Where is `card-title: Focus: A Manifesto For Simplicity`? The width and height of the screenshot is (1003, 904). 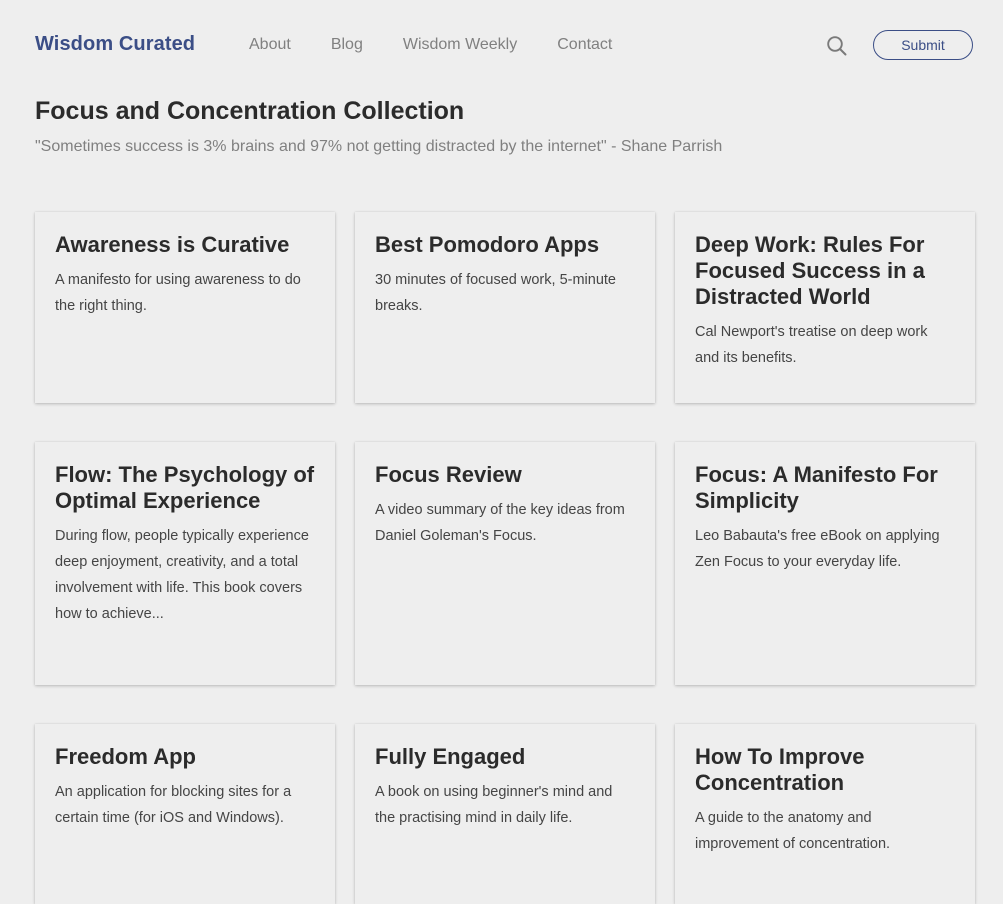
card-title: Focus: A Manifesto For Simplicity is located at coordinates (825, 488).